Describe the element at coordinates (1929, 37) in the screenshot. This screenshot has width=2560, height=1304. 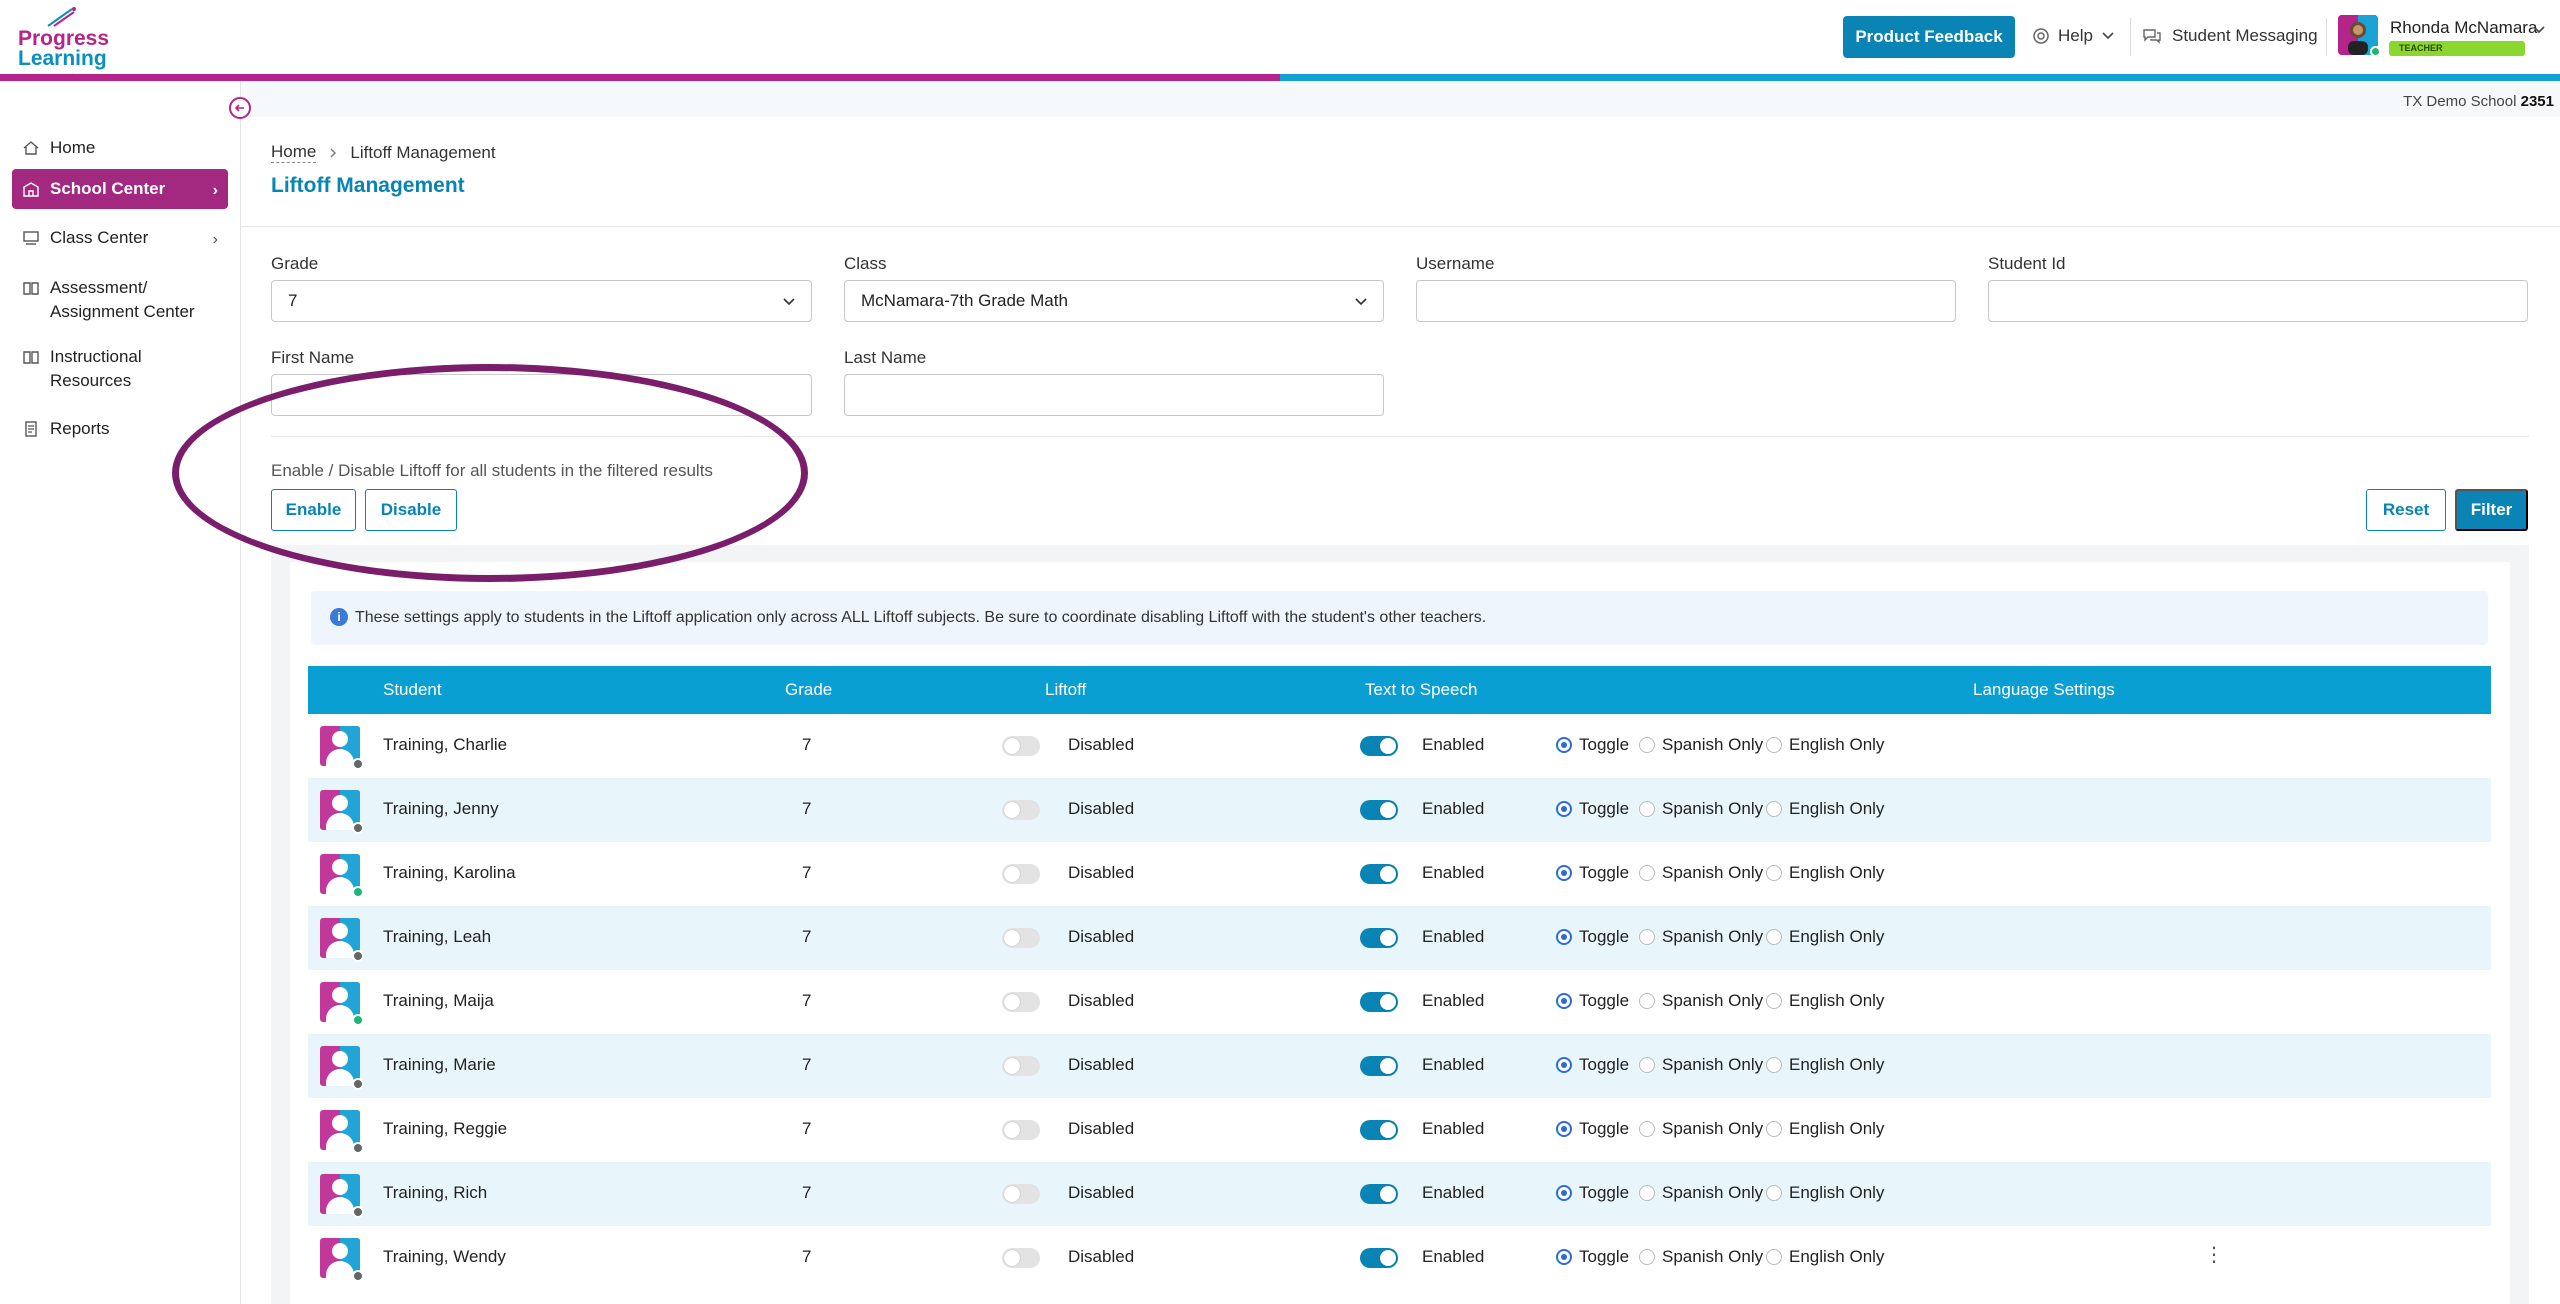
I see `product-feedback-button: Product Feedback` at that location.